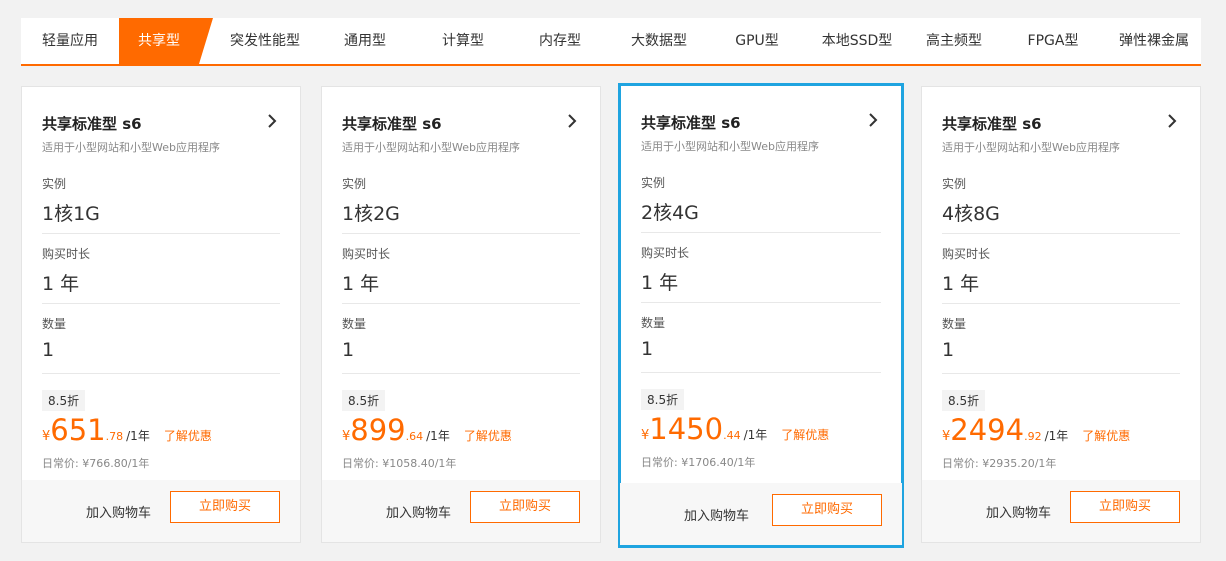 This screenshot has width=1226, height=561. I want to click on price-integer: 651, so click(78, 430).